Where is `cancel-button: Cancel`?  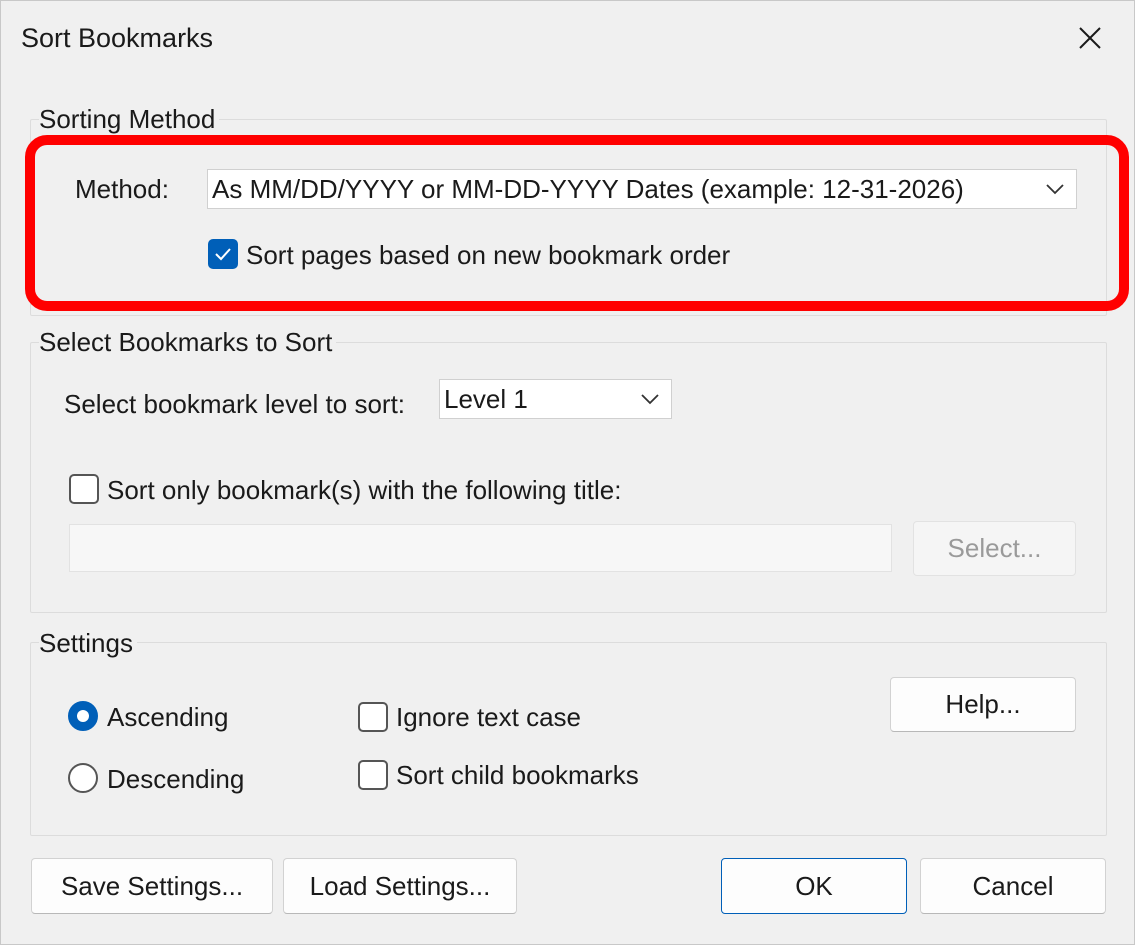 cancel-button: Cancel is located at coordinates (1013, 886).